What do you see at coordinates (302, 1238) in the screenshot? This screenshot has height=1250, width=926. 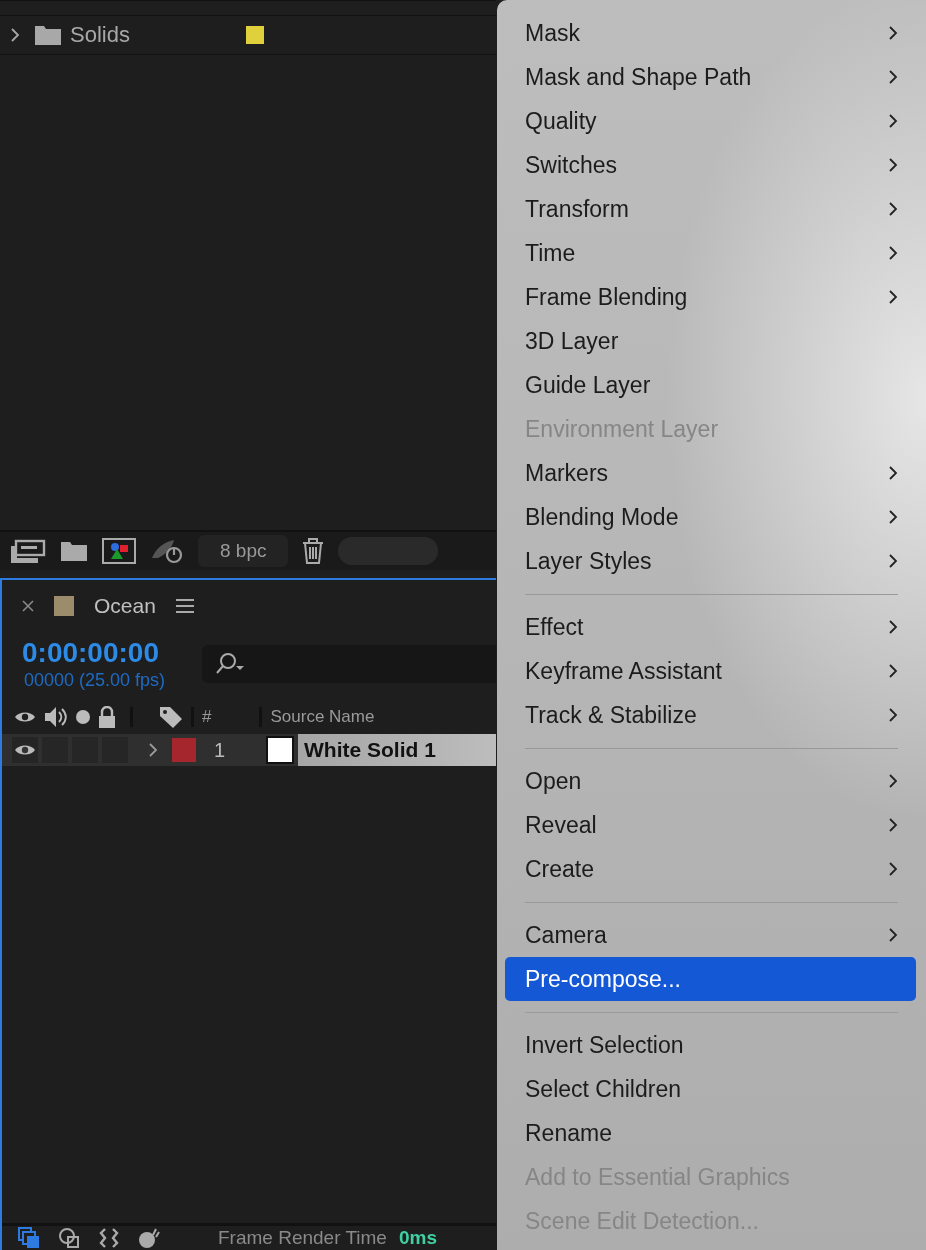 I see `status-label: Frame Render Time` at bounding box center [302, 1238].